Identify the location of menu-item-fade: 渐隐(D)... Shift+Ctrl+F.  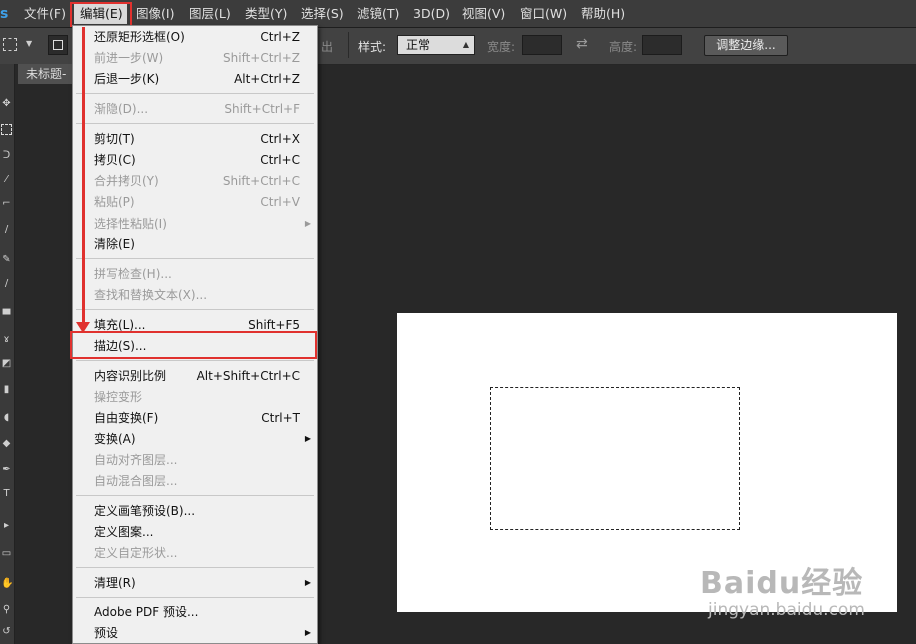
(195, 109).